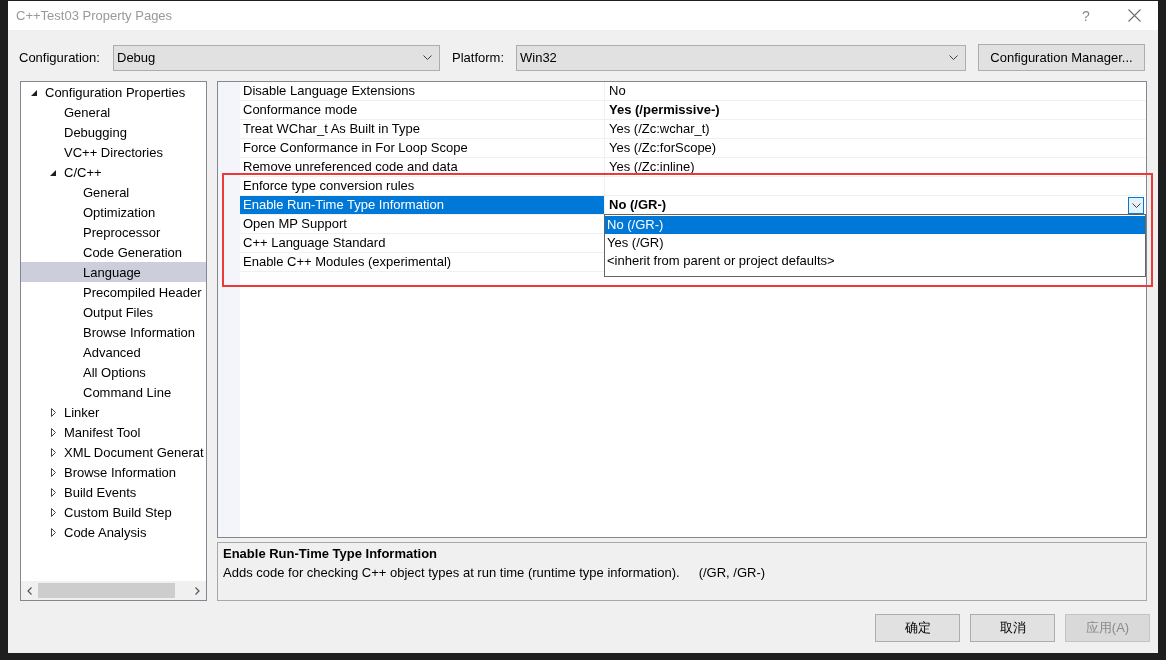  I want to click on dropdown-option: <inherit from parent or project defaults>, so click(875, 261).